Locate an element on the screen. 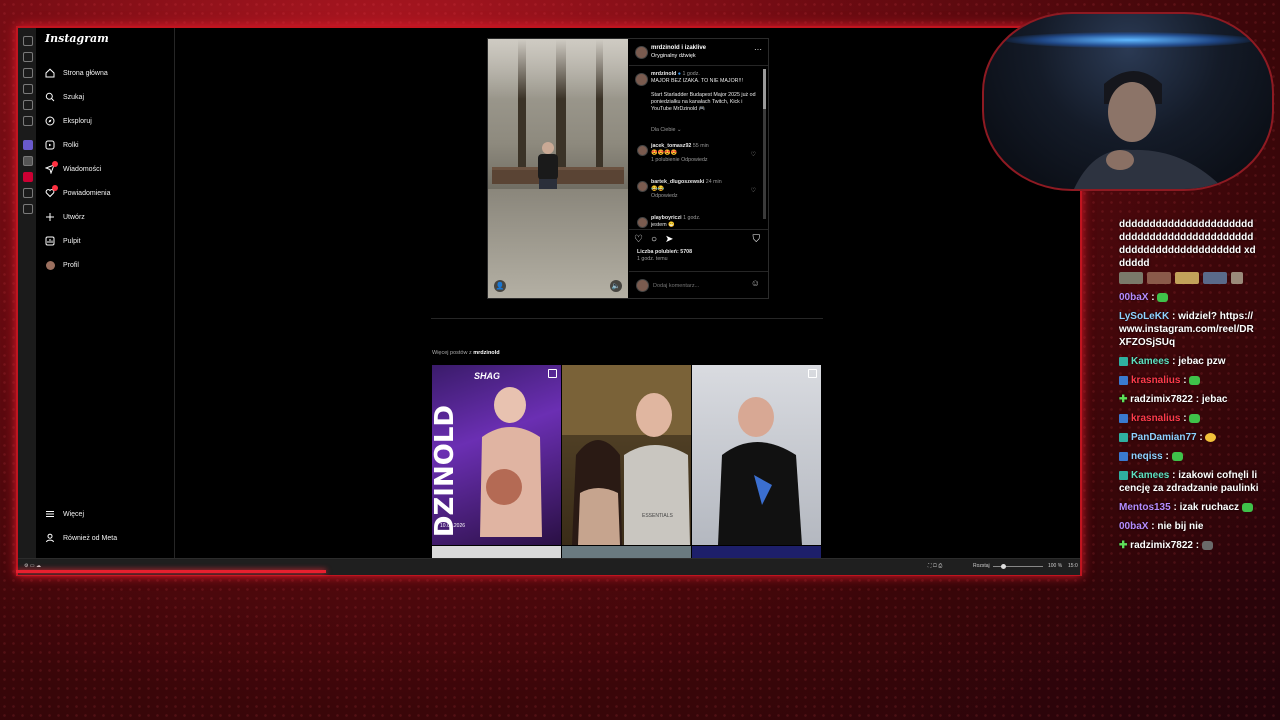 The height and width of the screenshot is (720, 1280). comment-user: playboyriczi is located at coordinates (666, 218).